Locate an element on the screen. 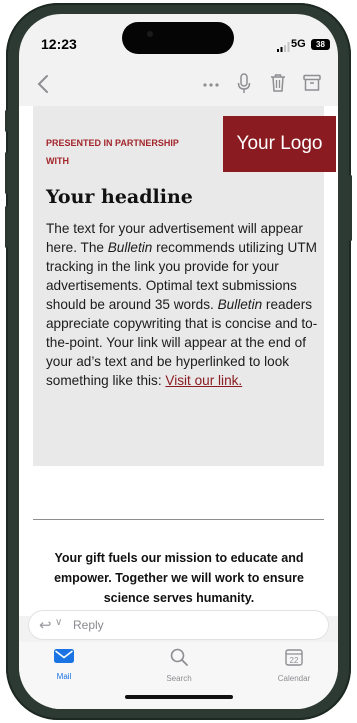  calendar-date: 22 is located at coordinates (294, 660).